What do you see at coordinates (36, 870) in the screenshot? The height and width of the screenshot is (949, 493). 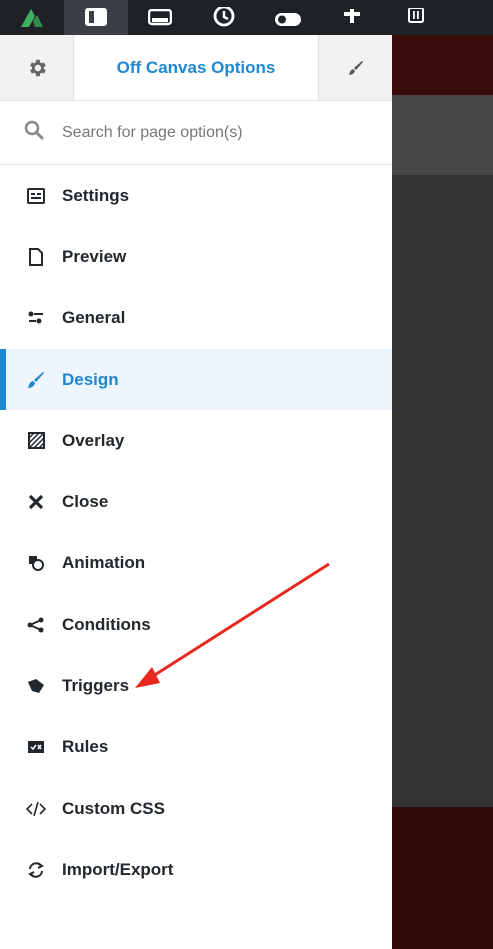 I see `sync-icon` at bounding box center [36, 870].